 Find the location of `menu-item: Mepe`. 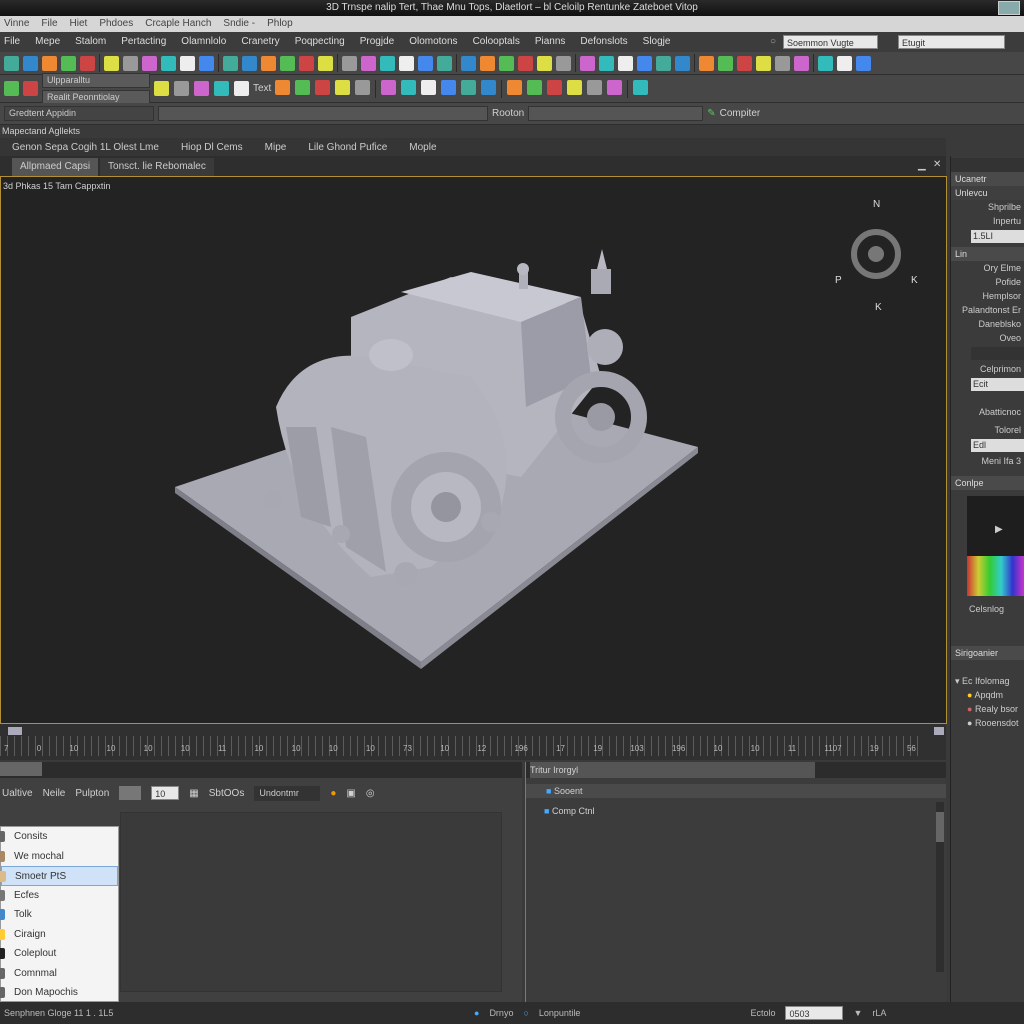

menu-item: Mepe is located at coordinates (47, 42).